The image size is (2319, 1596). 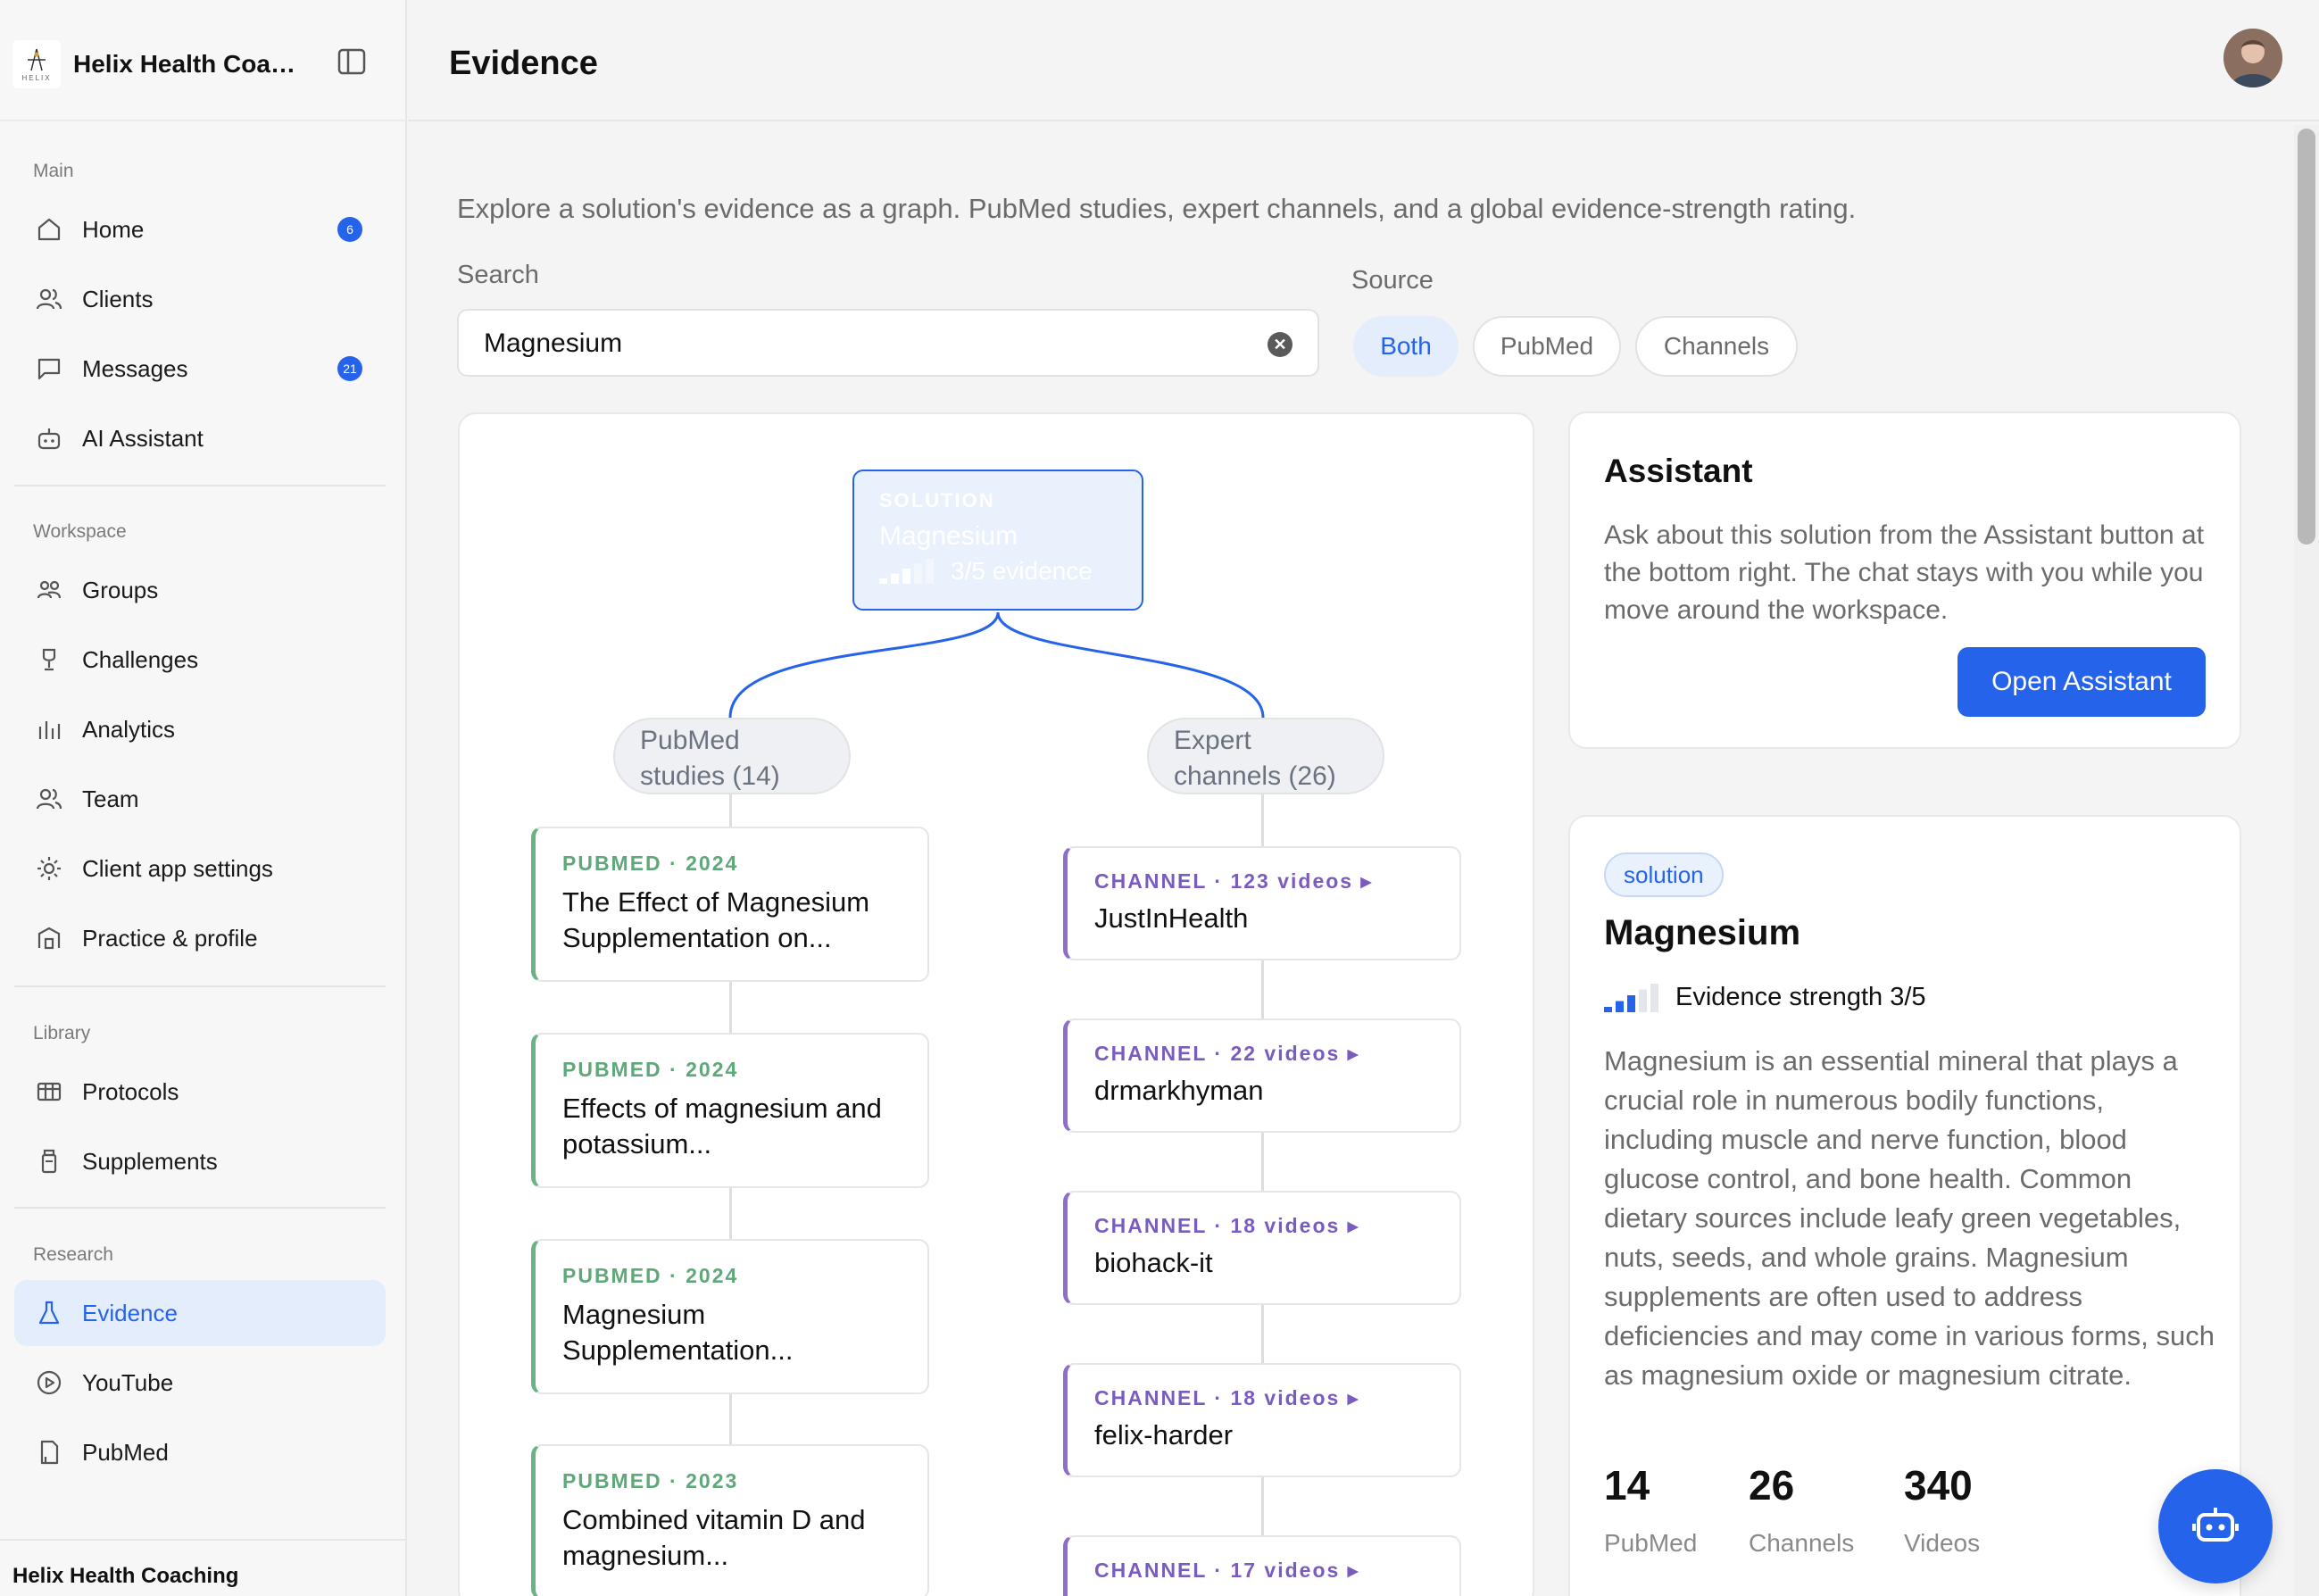 What do you see at coordinates (200, 438) in the screenshot?
I see `sidebar-item-ai-assistant: AI Assistant` at bounding box center [200, 438].